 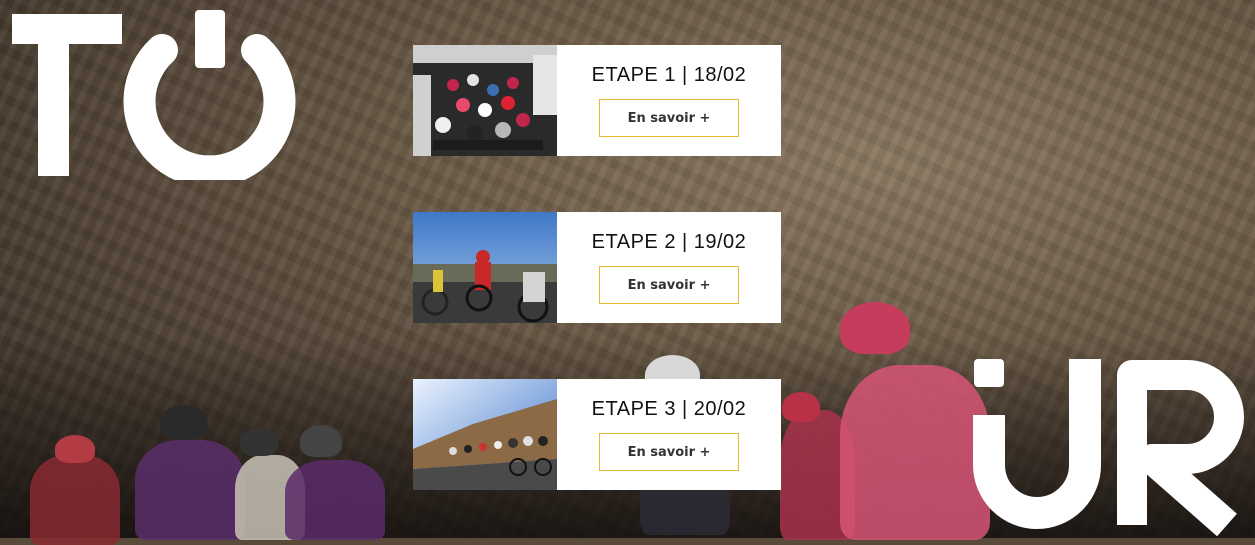 I want to click on stage-1-title: ETAPE 1 | 18/02, so click(x=669, y=75).